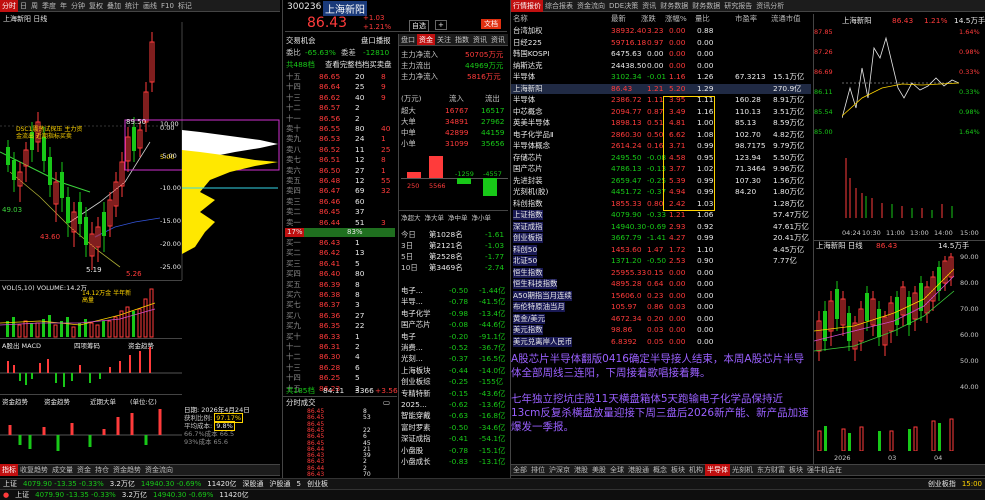  What do you see at coordinates (742, 470) in the screenshot?
I see `tab-board: 光刻机` at bounding box center [742, 470].